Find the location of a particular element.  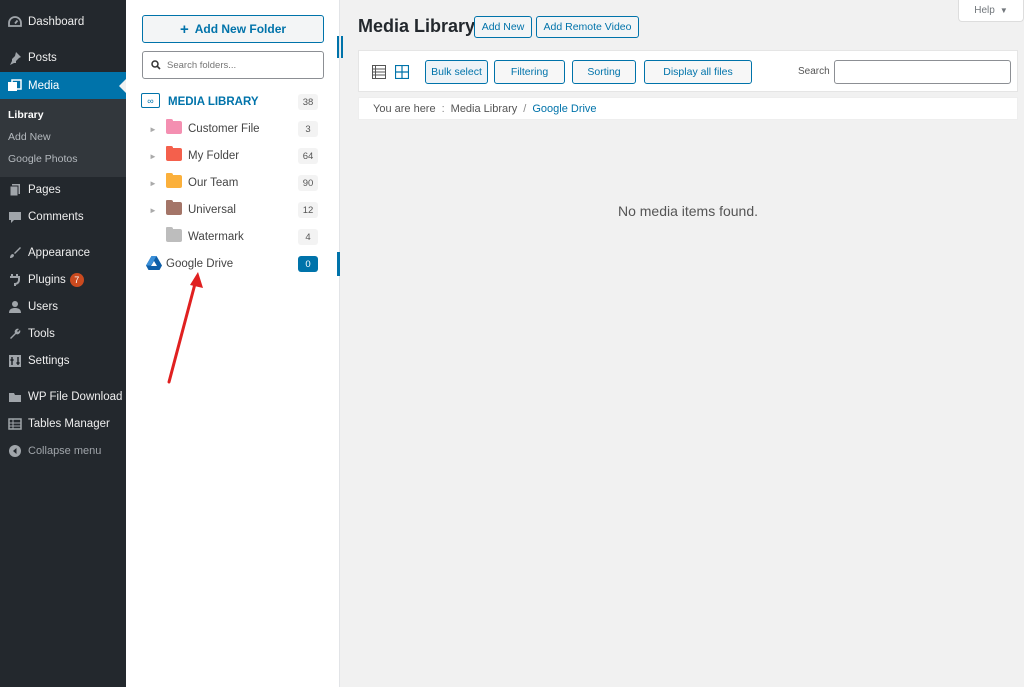

tree-item-label: Universal is located at coordinates (212, 210).